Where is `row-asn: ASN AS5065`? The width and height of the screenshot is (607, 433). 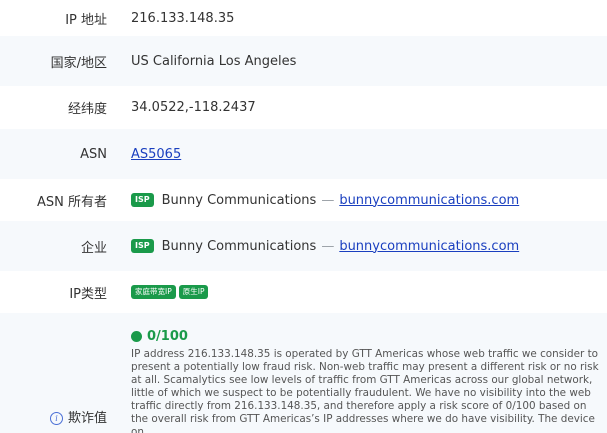
row-asn: ASN AS5065 is located at coordinates (303, 154).